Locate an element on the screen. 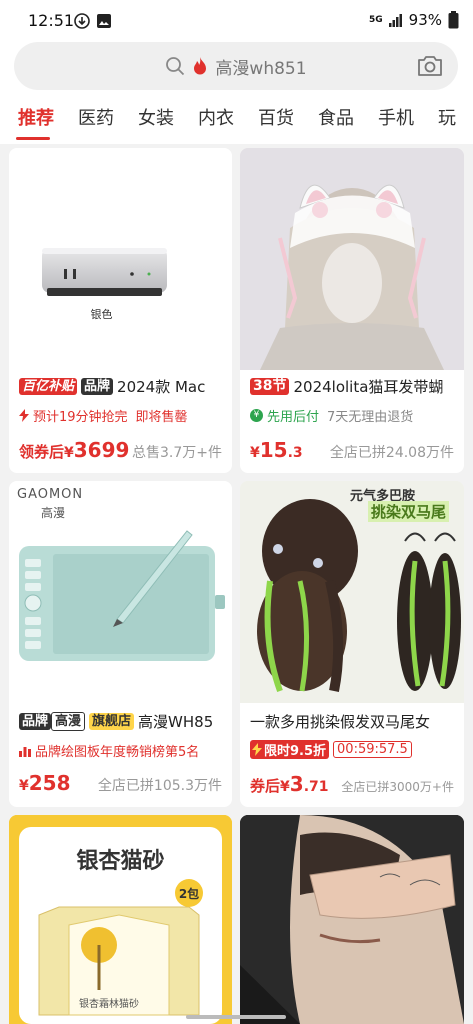 Image resolution: width=473 pixels, height=1024 pixels. download-icon is located at coordinates (82, 21).